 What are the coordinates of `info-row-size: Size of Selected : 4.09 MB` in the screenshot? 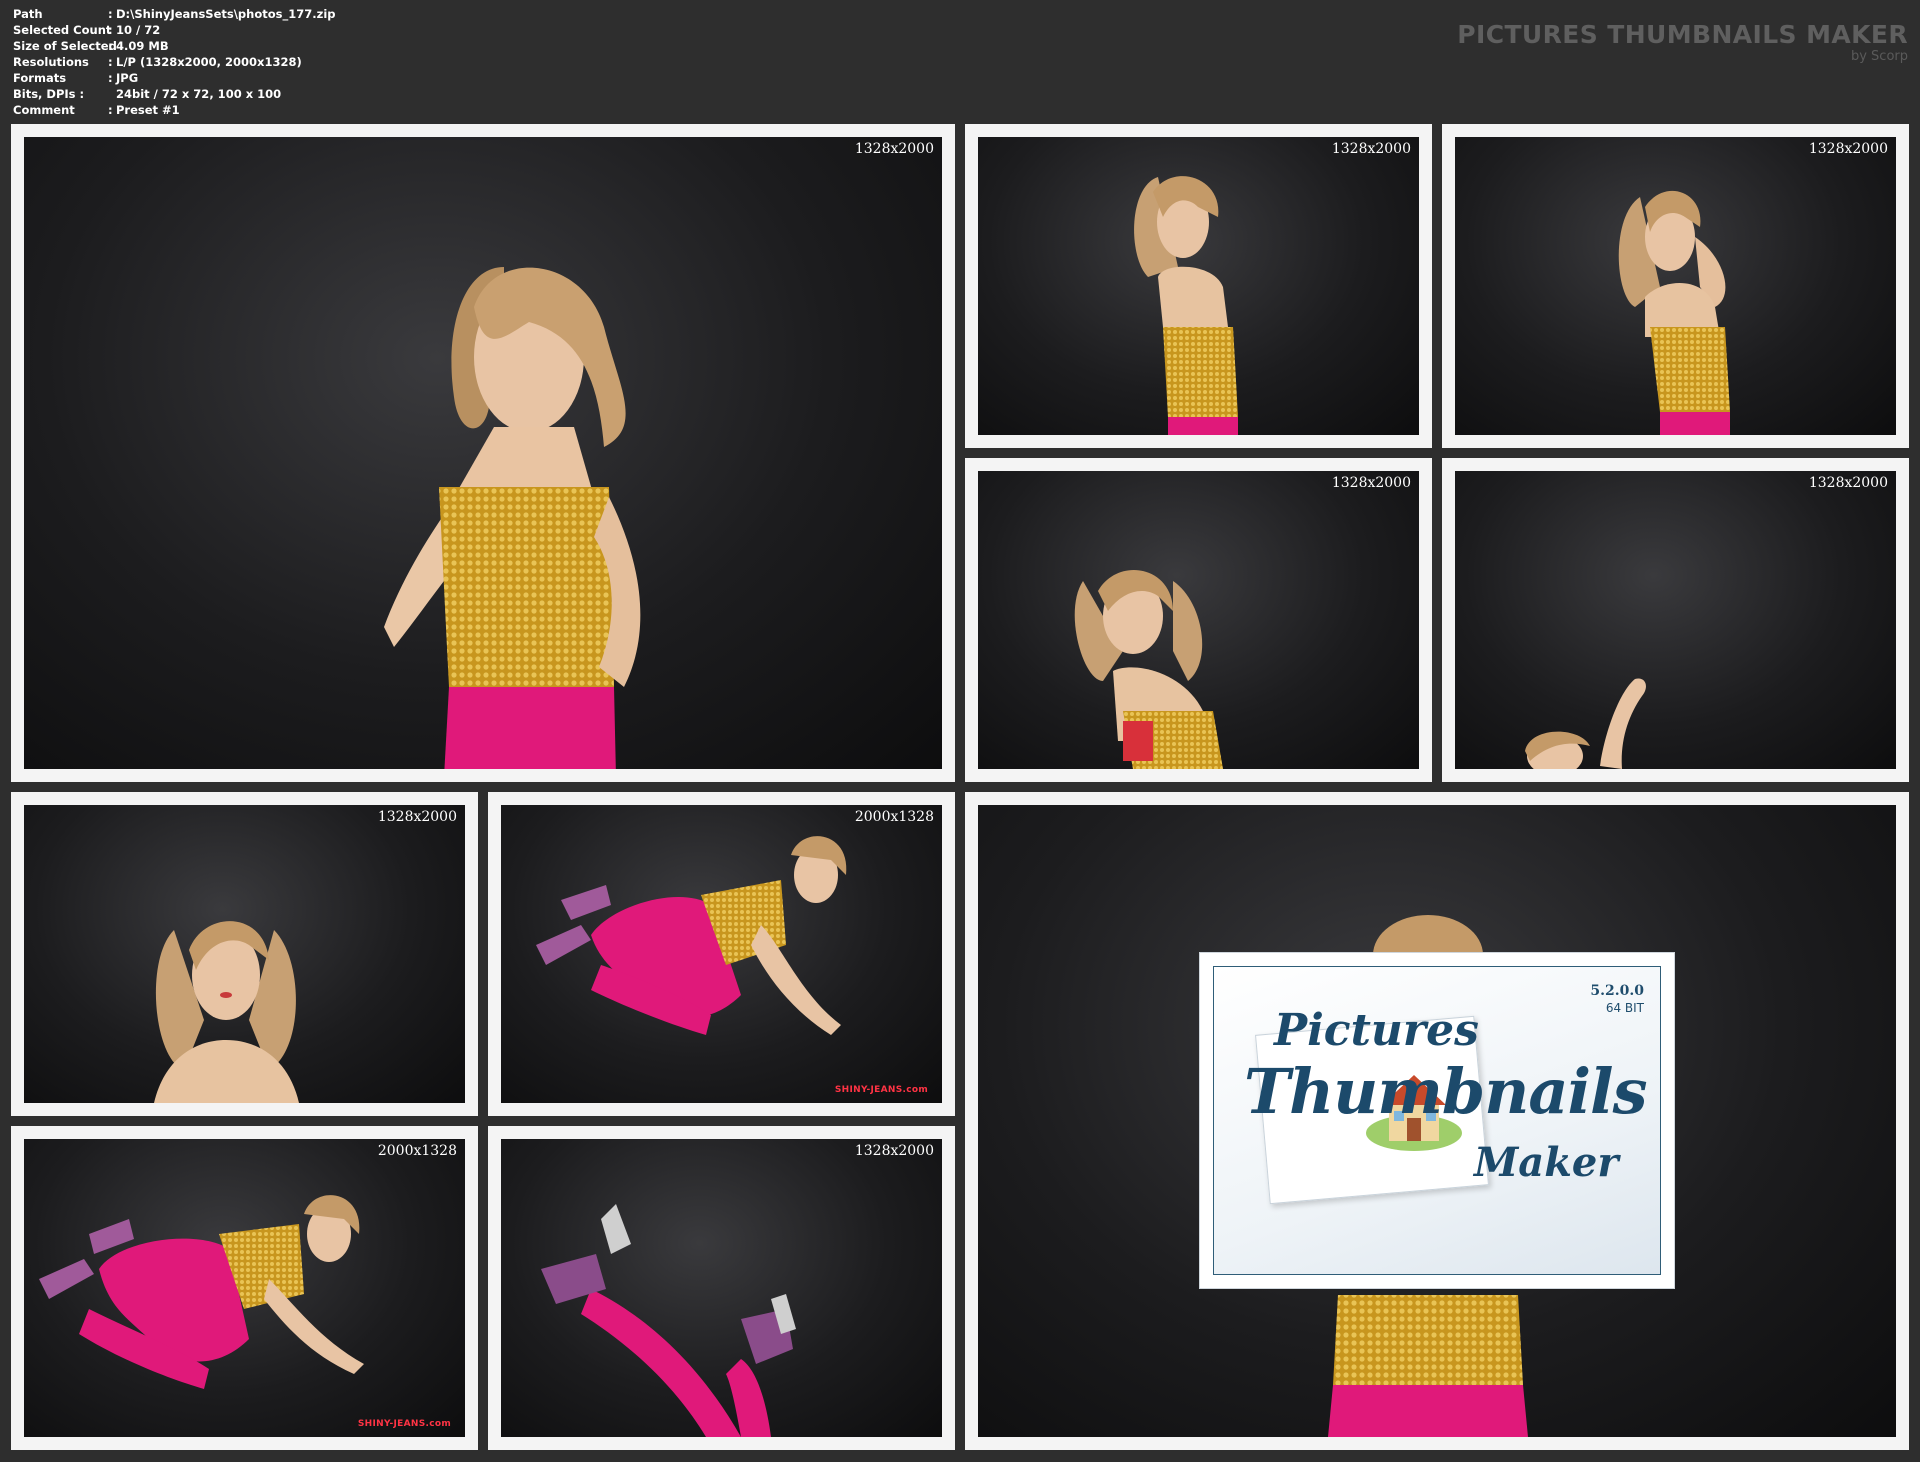 It's located at (174, 46).